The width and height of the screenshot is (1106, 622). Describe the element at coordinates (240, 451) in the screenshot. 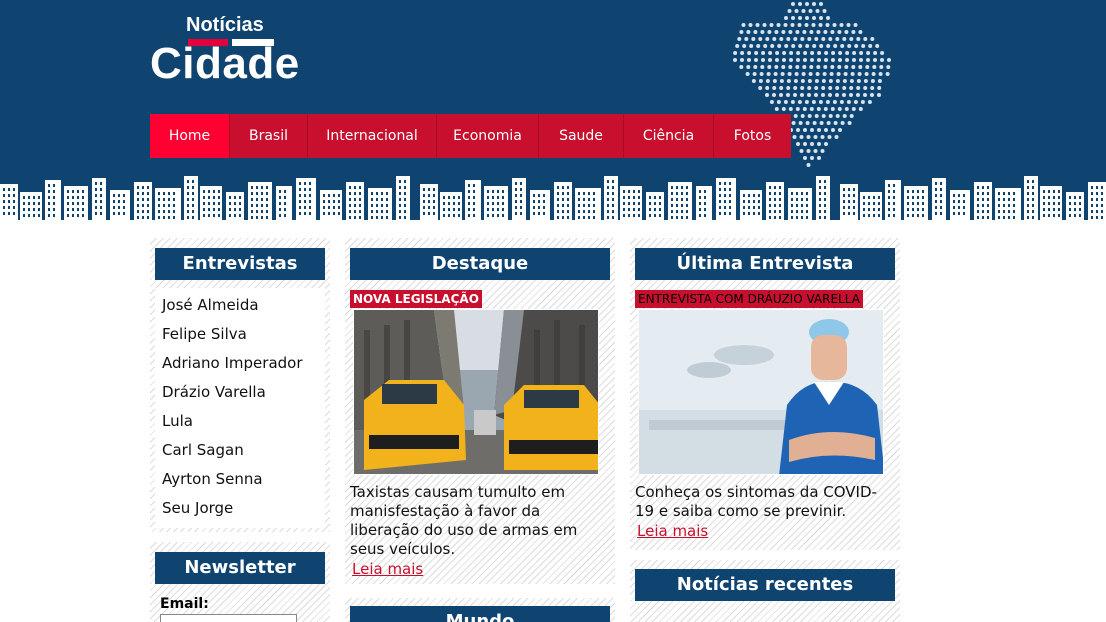

I see `entrevista-link-carl-sagan: Carl Sagan` at that location.